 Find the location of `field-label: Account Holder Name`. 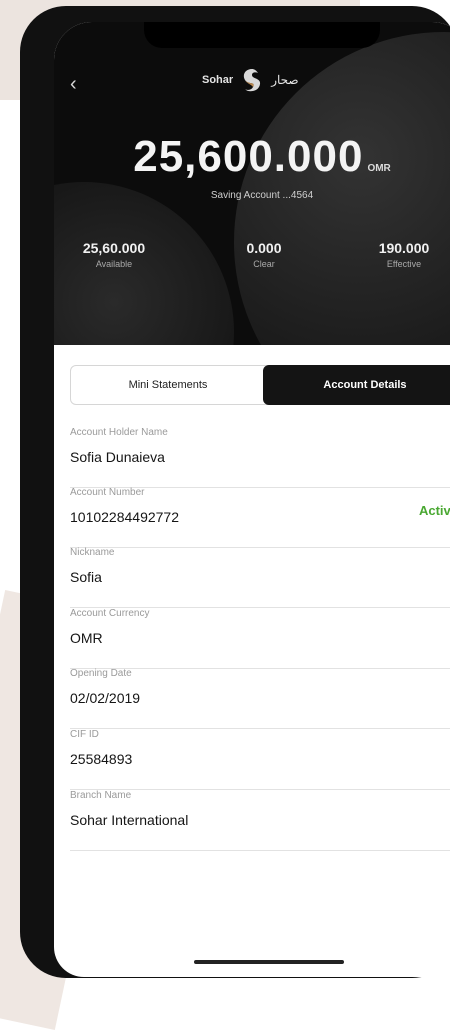

field-label: Account Holder Name is located at coordinates (119, 432).